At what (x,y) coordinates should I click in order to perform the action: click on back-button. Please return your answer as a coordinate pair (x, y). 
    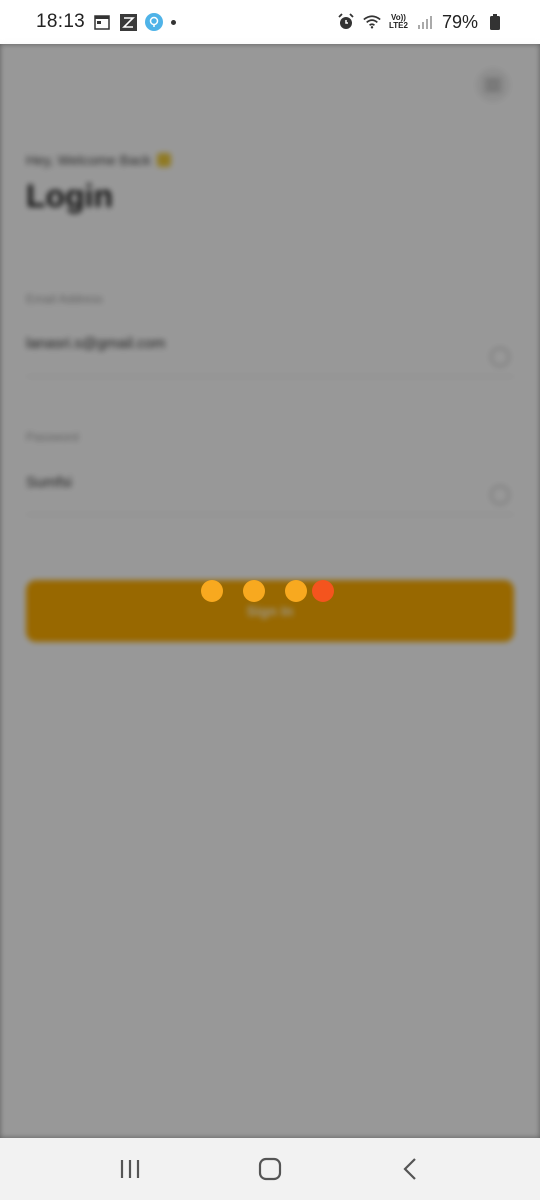
    Looking at the image, I should click on (410, 1169).